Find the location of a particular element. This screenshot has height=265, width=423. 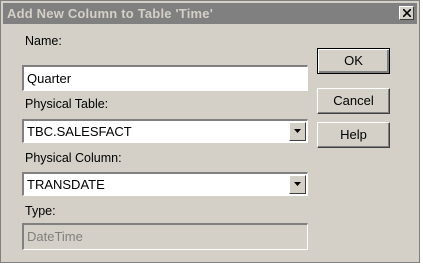

name-label: Name: is located at coordinates (43, 41).